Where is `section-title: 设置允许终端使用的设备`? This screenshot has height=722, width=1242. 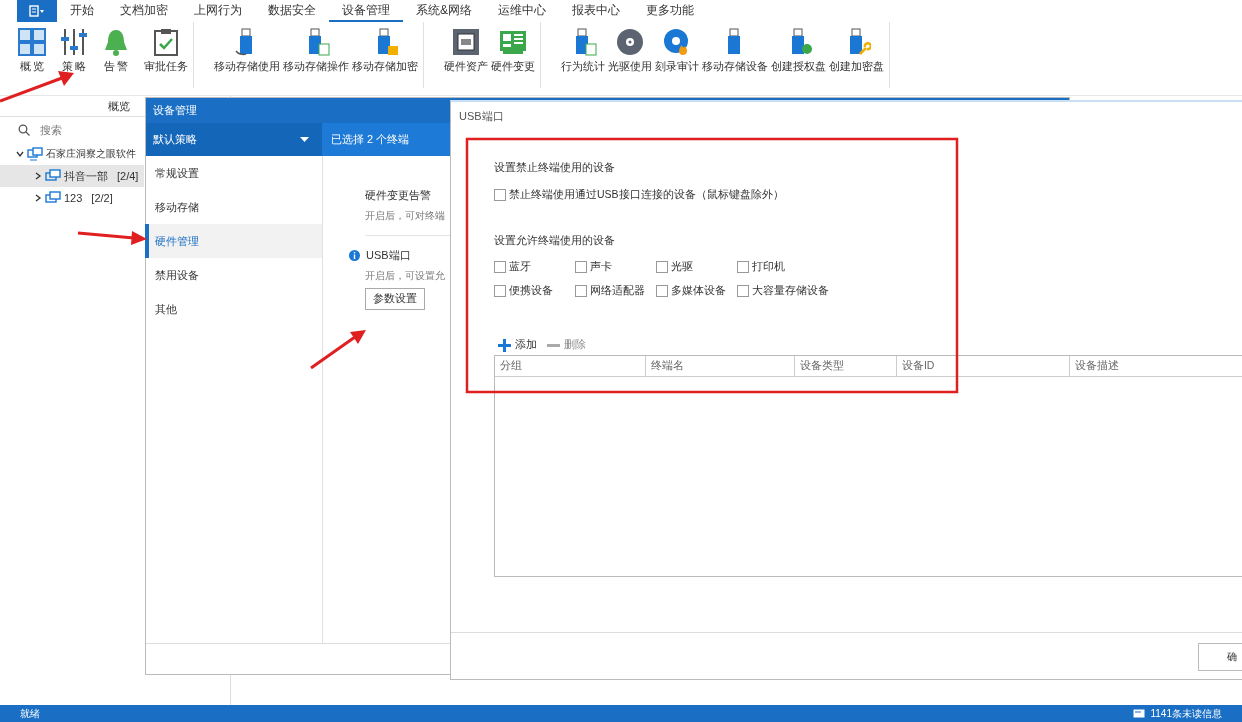 section-title: 设置允许终端使用的设备 is located at coordinates (555, 241).